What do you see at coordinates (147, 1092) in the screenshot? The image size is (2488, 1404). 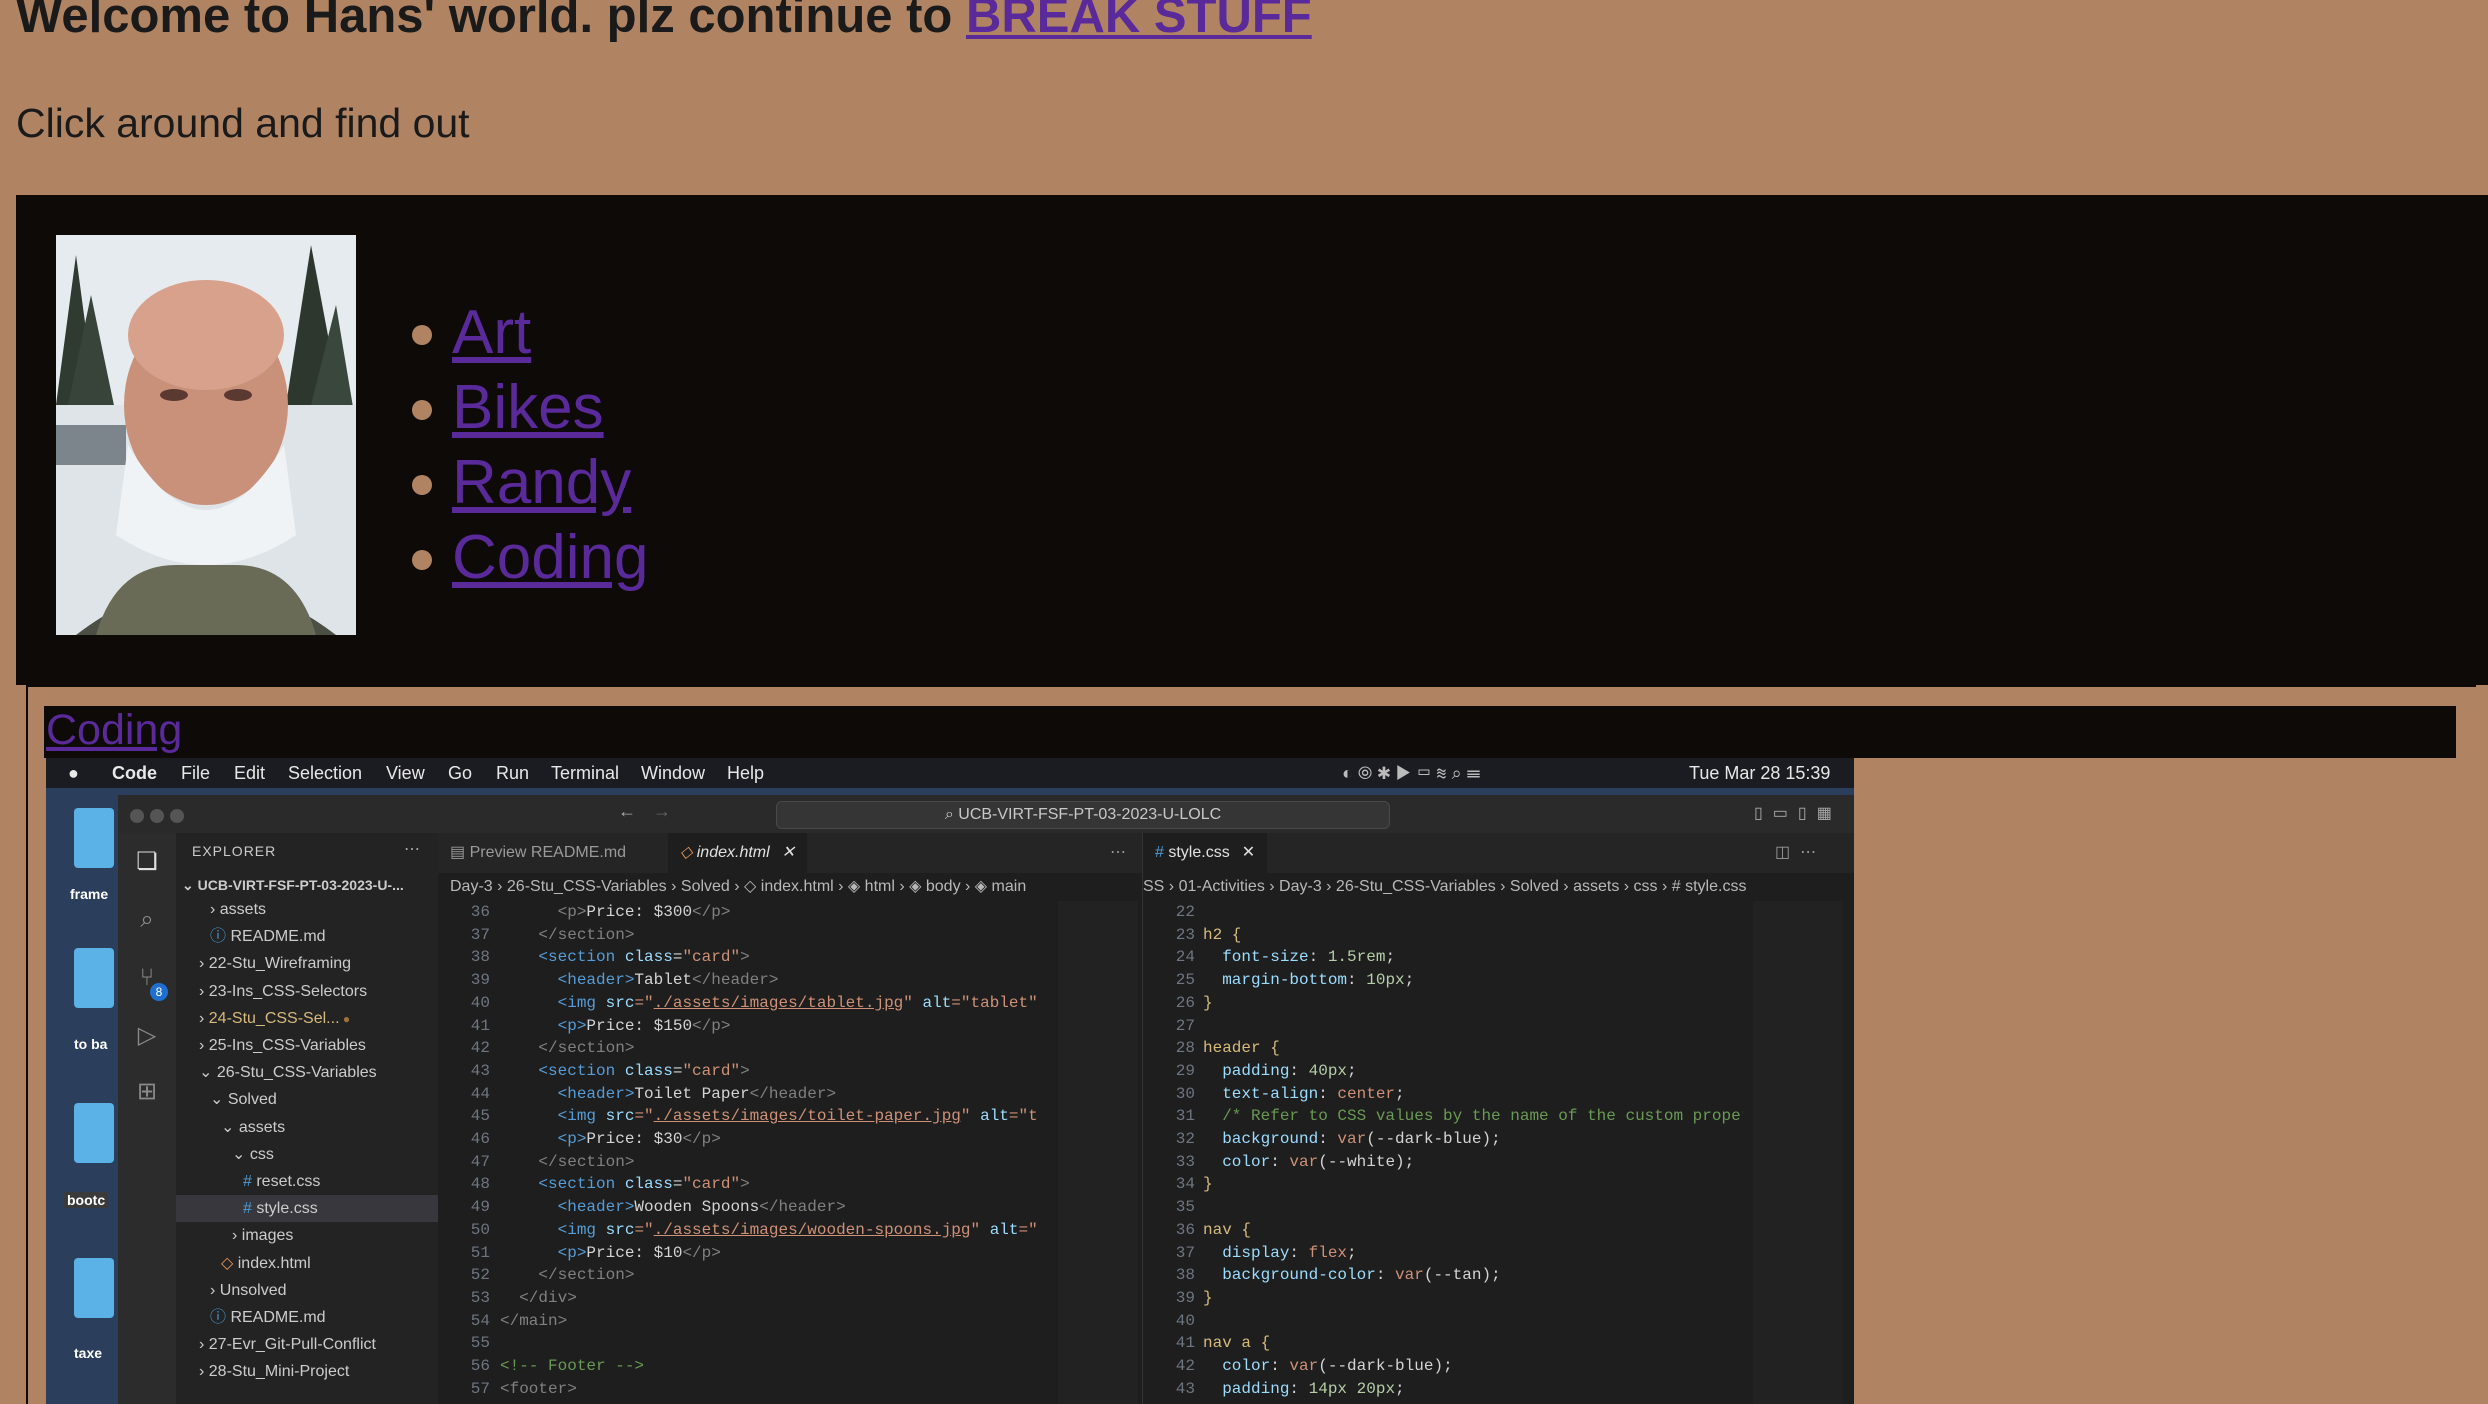 I see `extensions-icon: ⊞` at bounding box center [147, 1092].